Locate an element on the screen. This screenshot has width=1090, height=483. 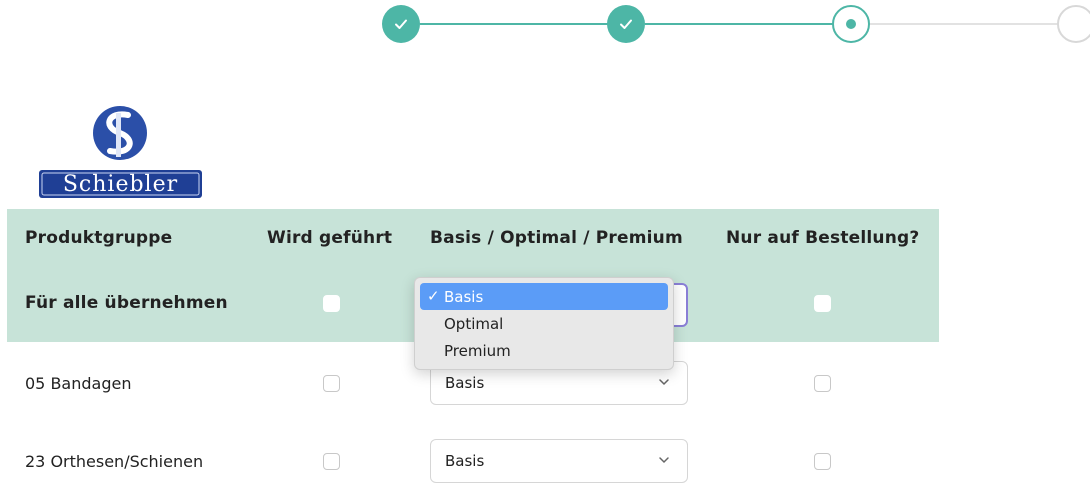
option-label: Basis is located at coordinates (464, 296).